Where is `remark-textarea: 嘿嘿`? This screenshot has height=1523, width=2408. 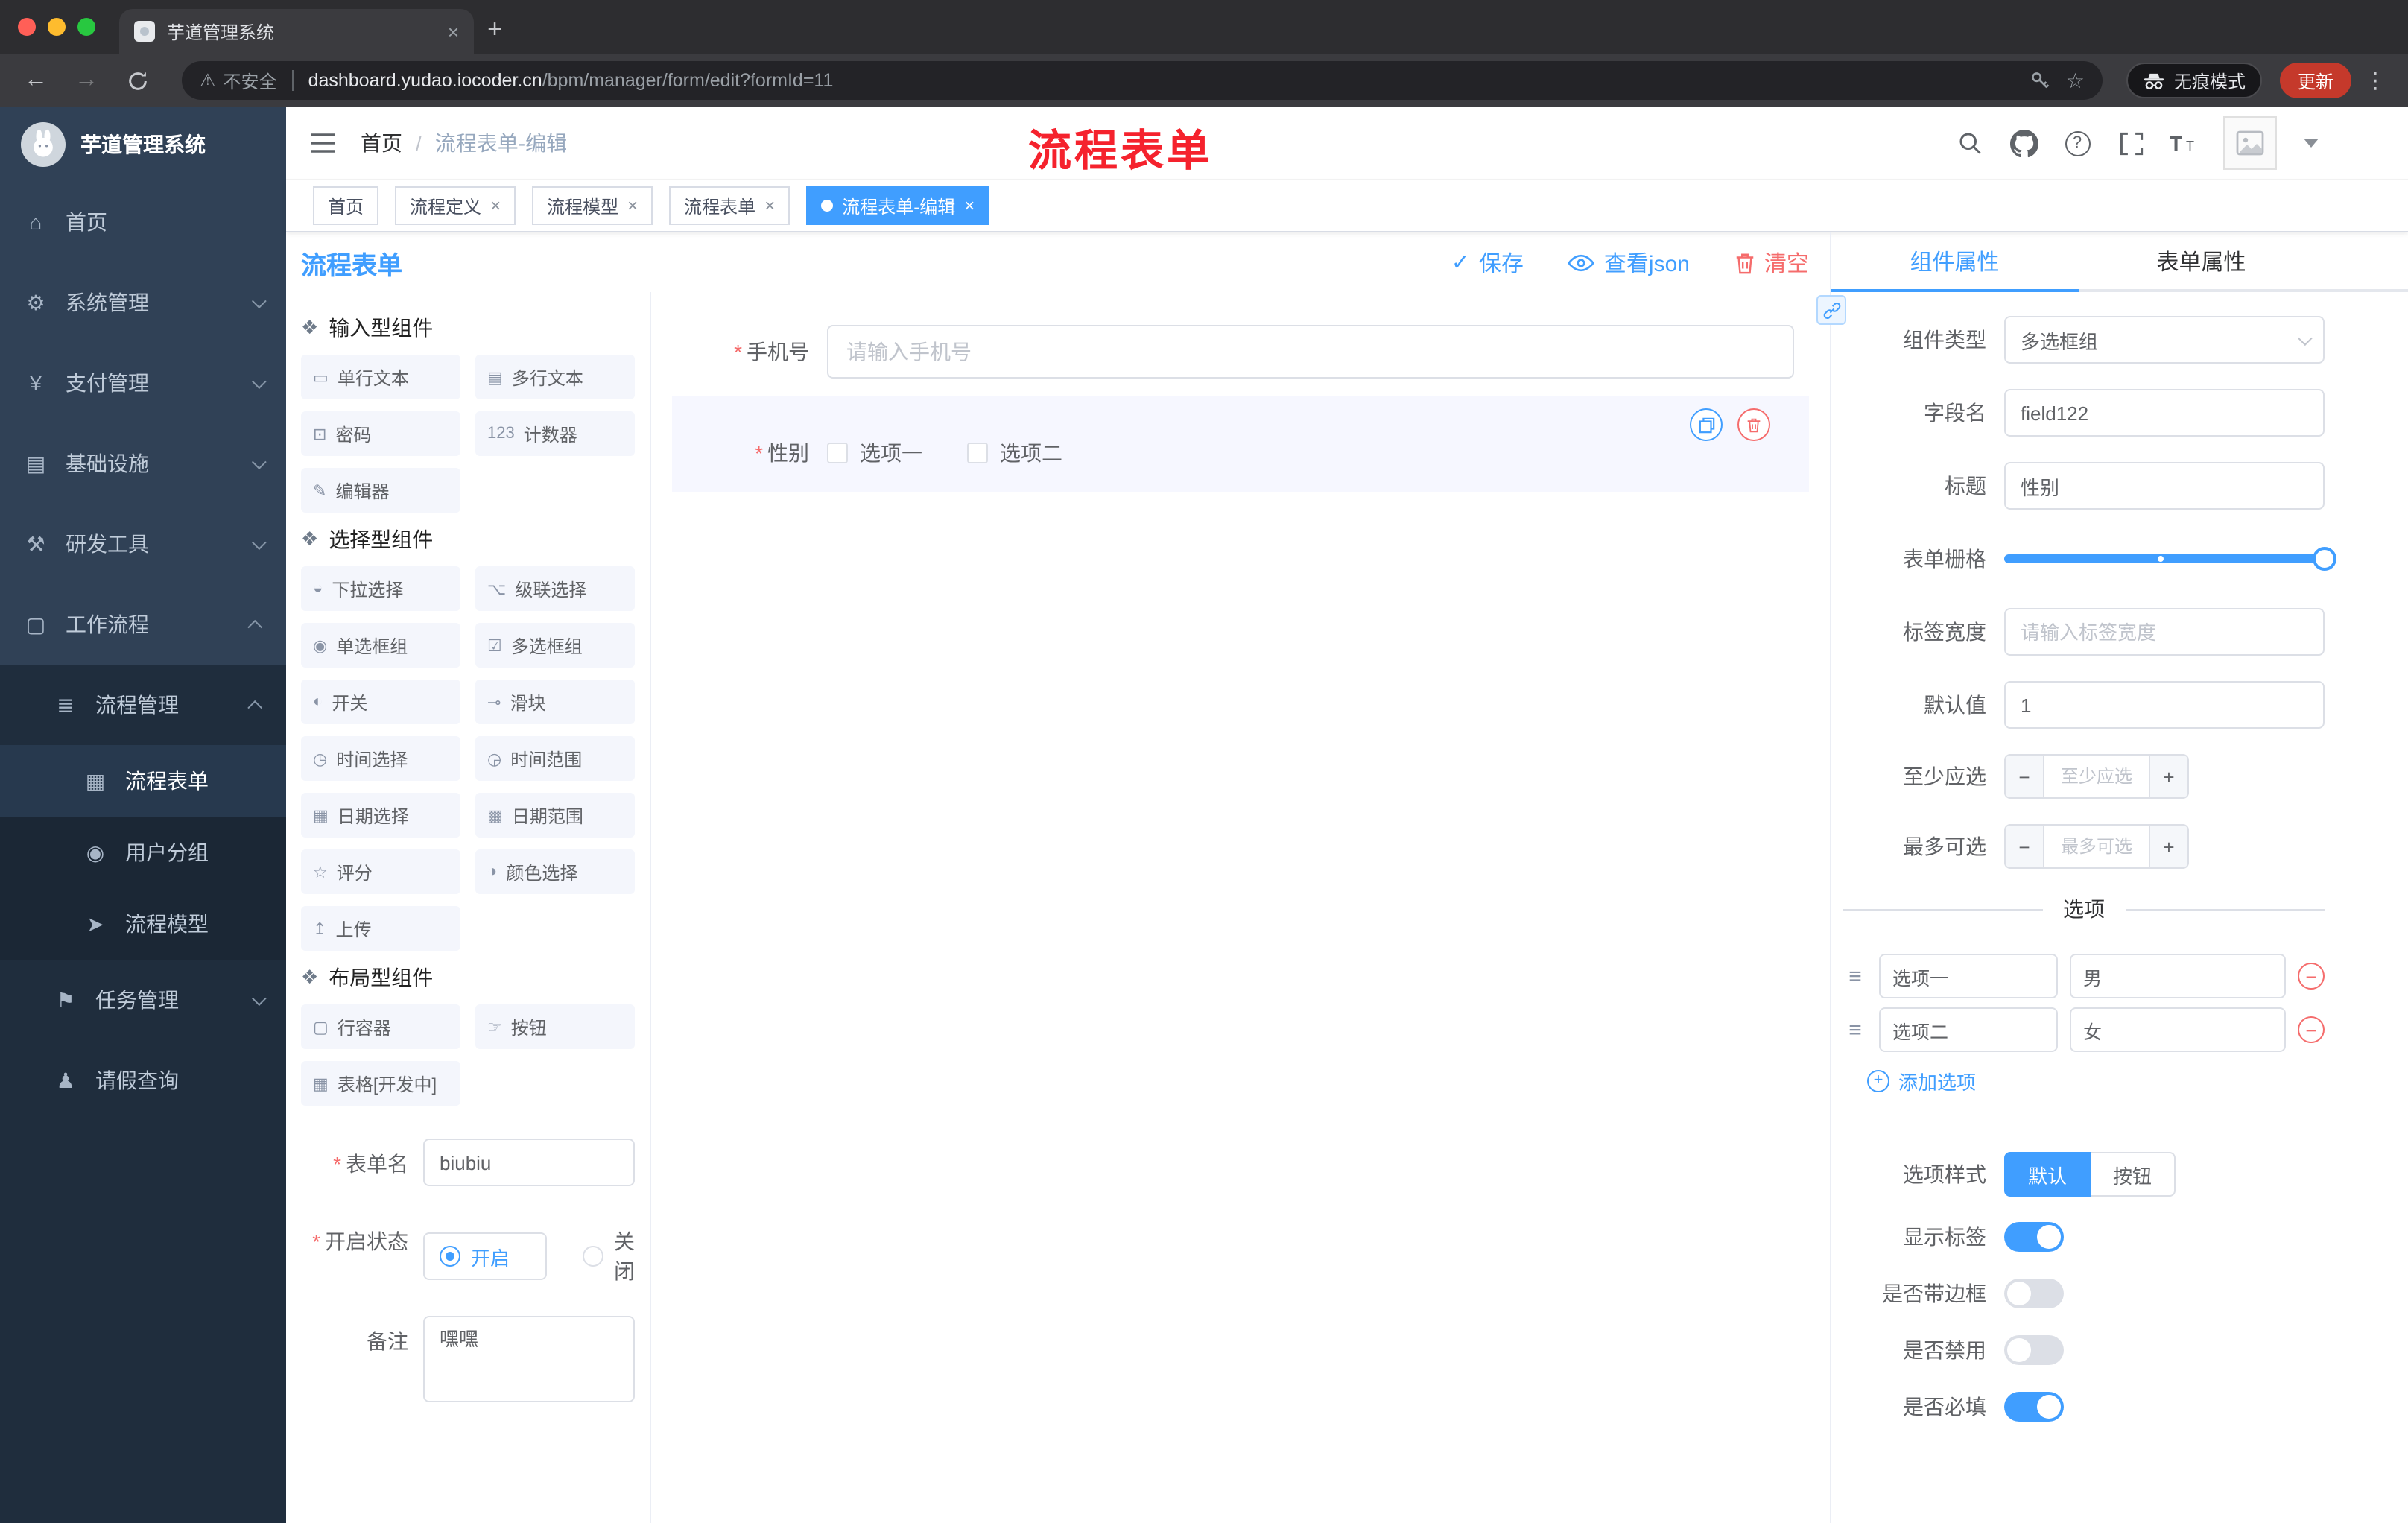 remark-textarea: 嘿嘿 is located at coordinates (529, 1359).